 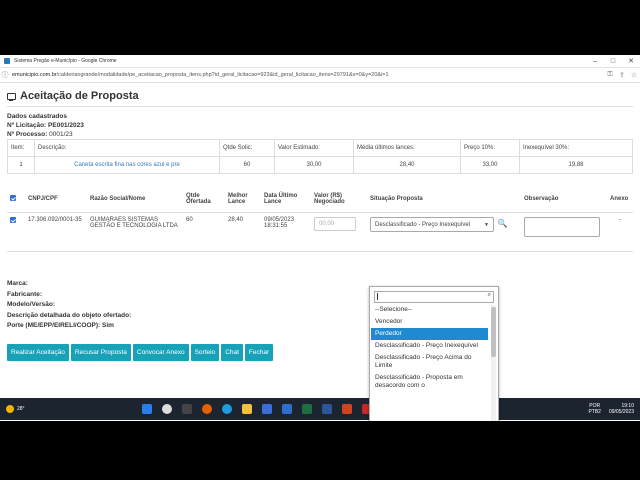 What do you see at coordinates (317, 409) in the screenshot?
I see `taskbar-apps` at bounding box center [317, 409].